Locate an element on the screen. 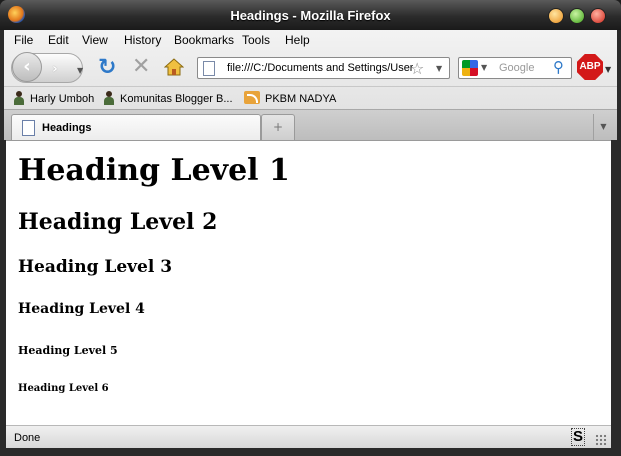 Image resolution: width=621 pixels, height=456 pixels. back-button: ‹ is located at coordinates (27, 67).